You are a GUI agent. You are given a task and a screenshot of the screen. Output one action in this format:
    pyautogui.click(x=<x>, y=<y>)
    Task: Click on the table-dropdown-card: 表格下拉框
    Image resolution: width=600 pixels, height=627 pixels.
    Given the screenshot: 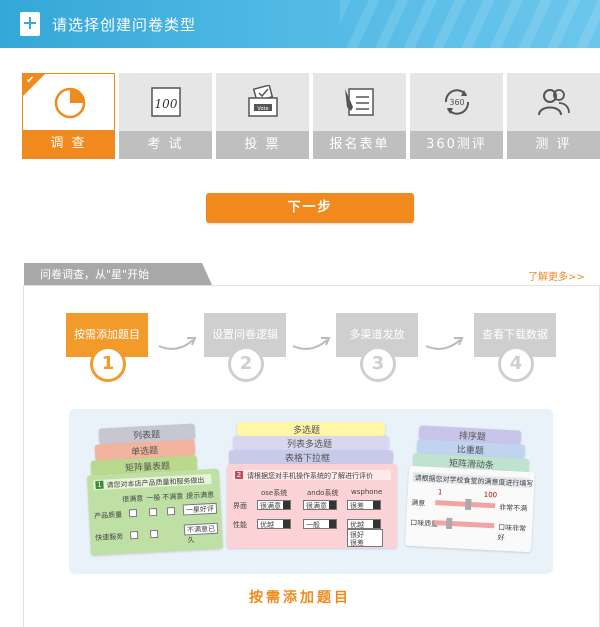 What is the action you would take?
    pyautogui.click(x=311, y=457)
    